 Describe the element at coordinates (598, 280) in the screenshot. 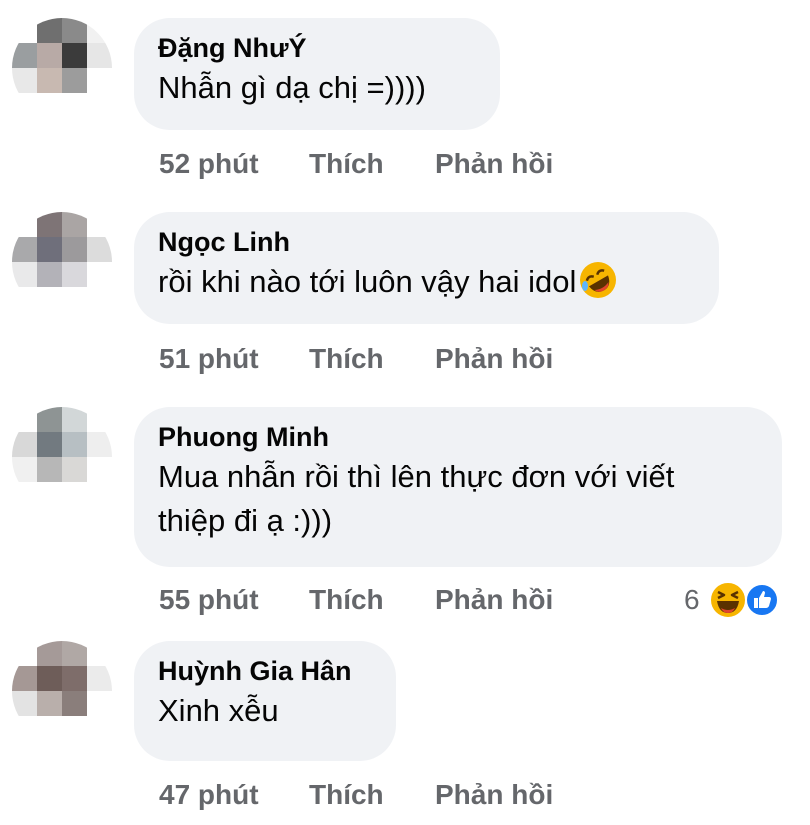

I see `rolling-laughing-emoji-icon` at that location.